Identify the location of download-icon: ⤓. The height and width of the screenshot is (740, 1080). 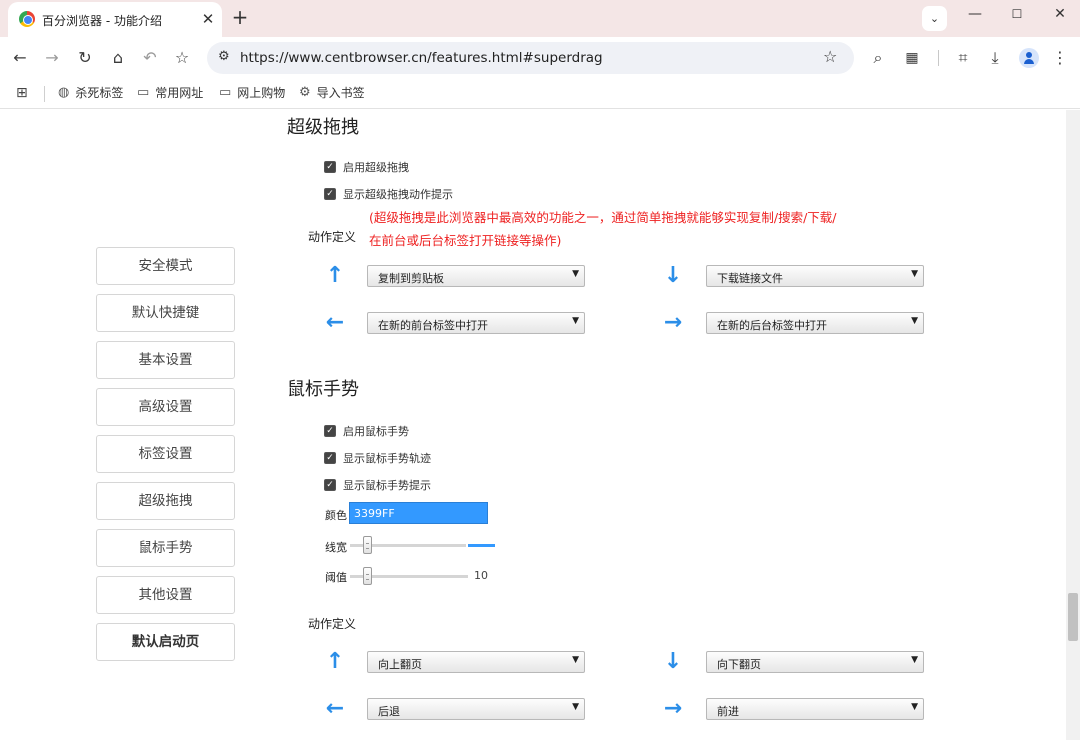
(995, 58).